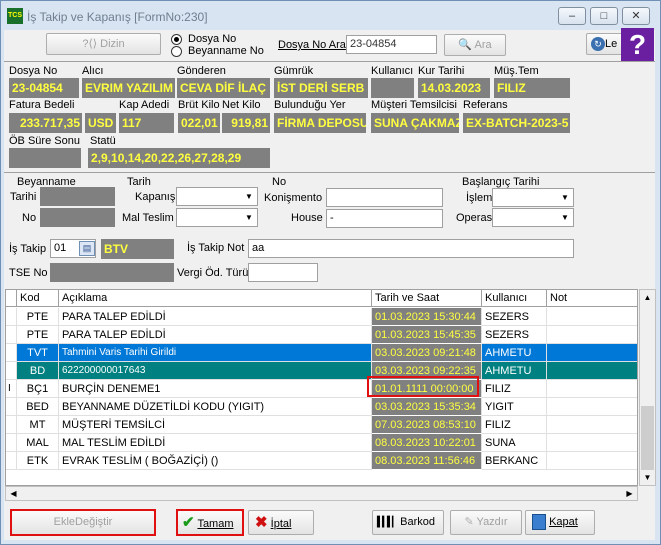 This screenshot has width=661, height=545. Describe the element at coordinates (647, 477) in the screenshot. I see `scroll-down-icon: ▼` at that location.